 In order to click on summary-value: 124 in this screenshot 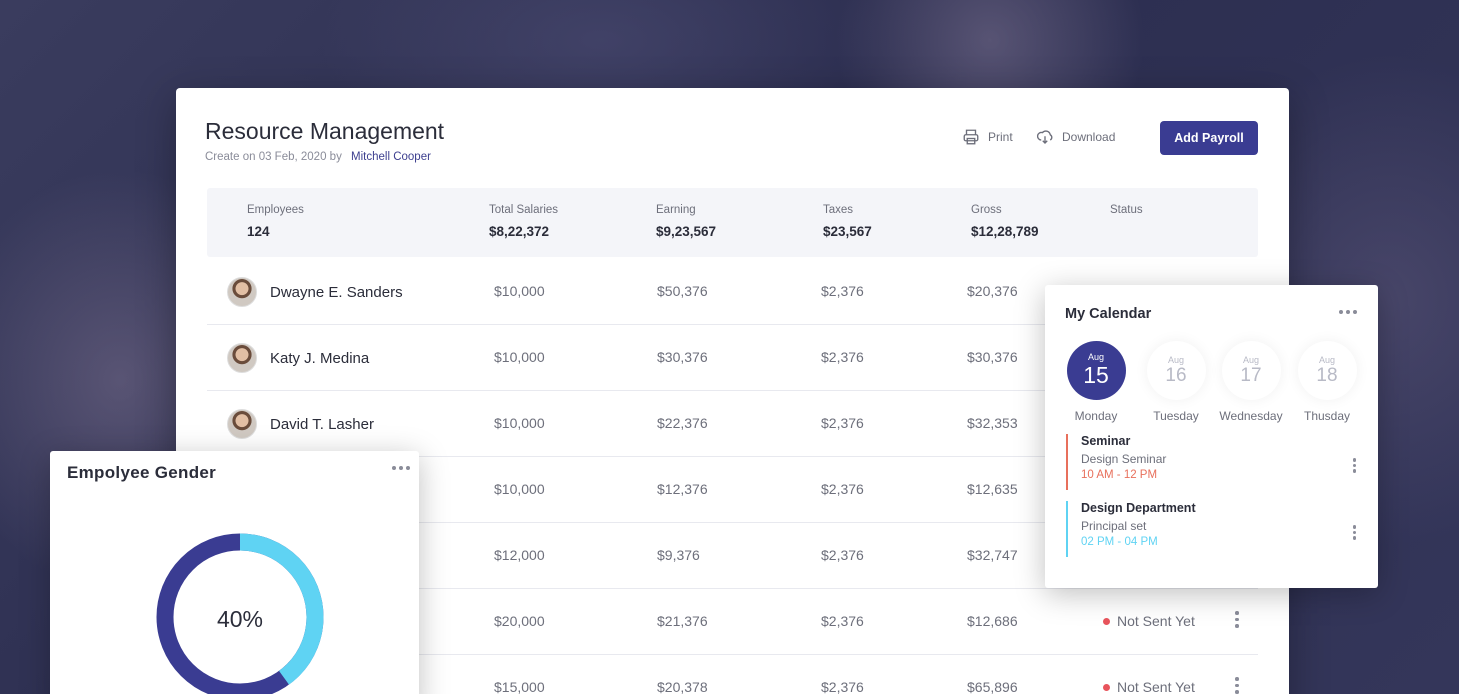, I will do `click(258, 231)`.